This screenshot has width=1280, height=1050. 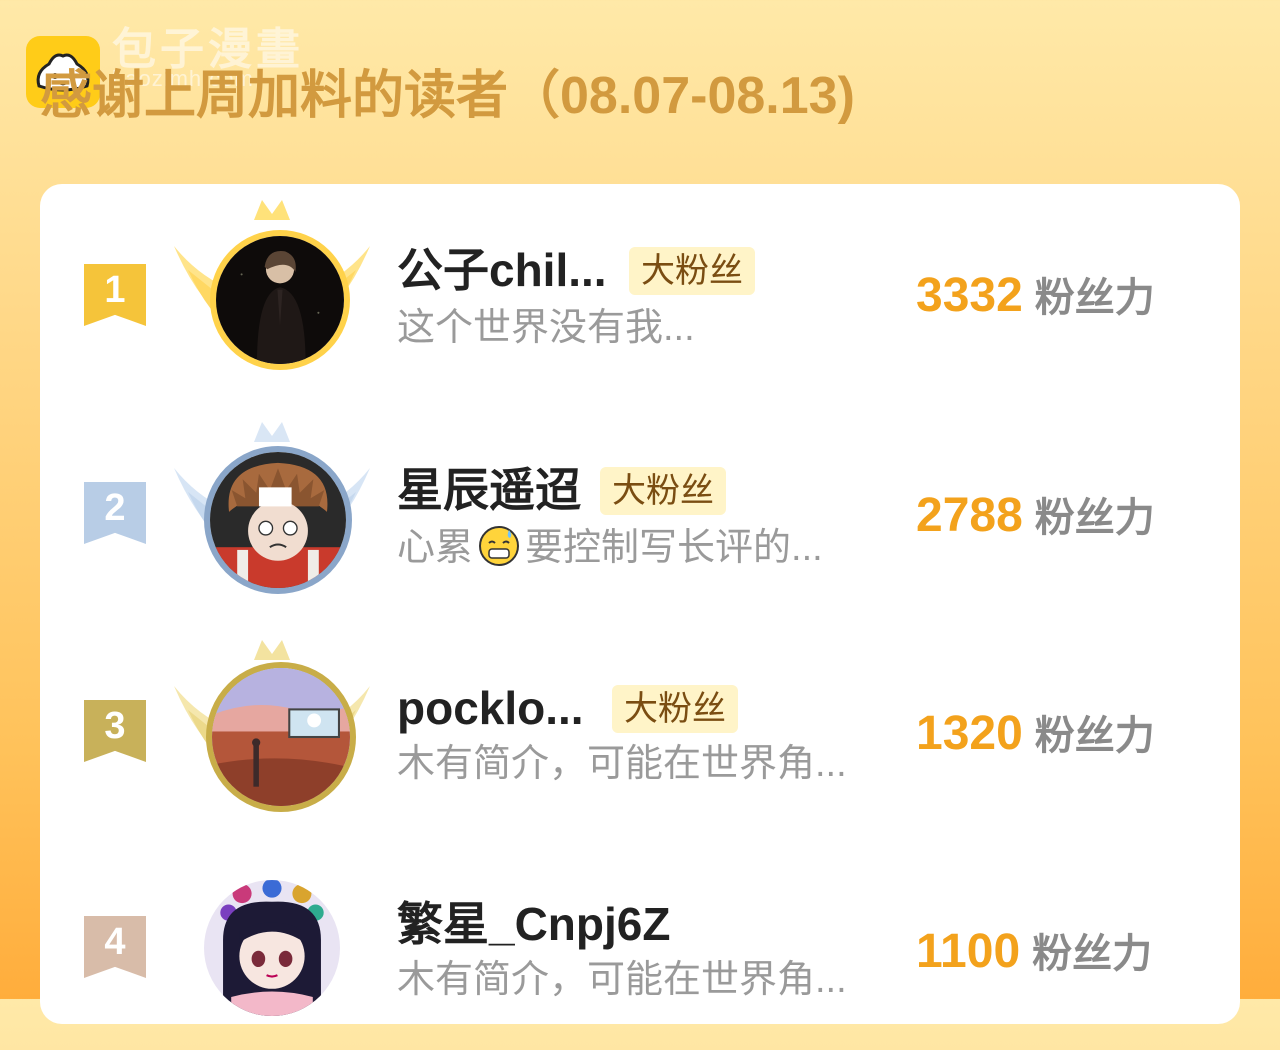 I want to click on fan-power-score: 3332 粉丝力, so click(x=1035, y=301).